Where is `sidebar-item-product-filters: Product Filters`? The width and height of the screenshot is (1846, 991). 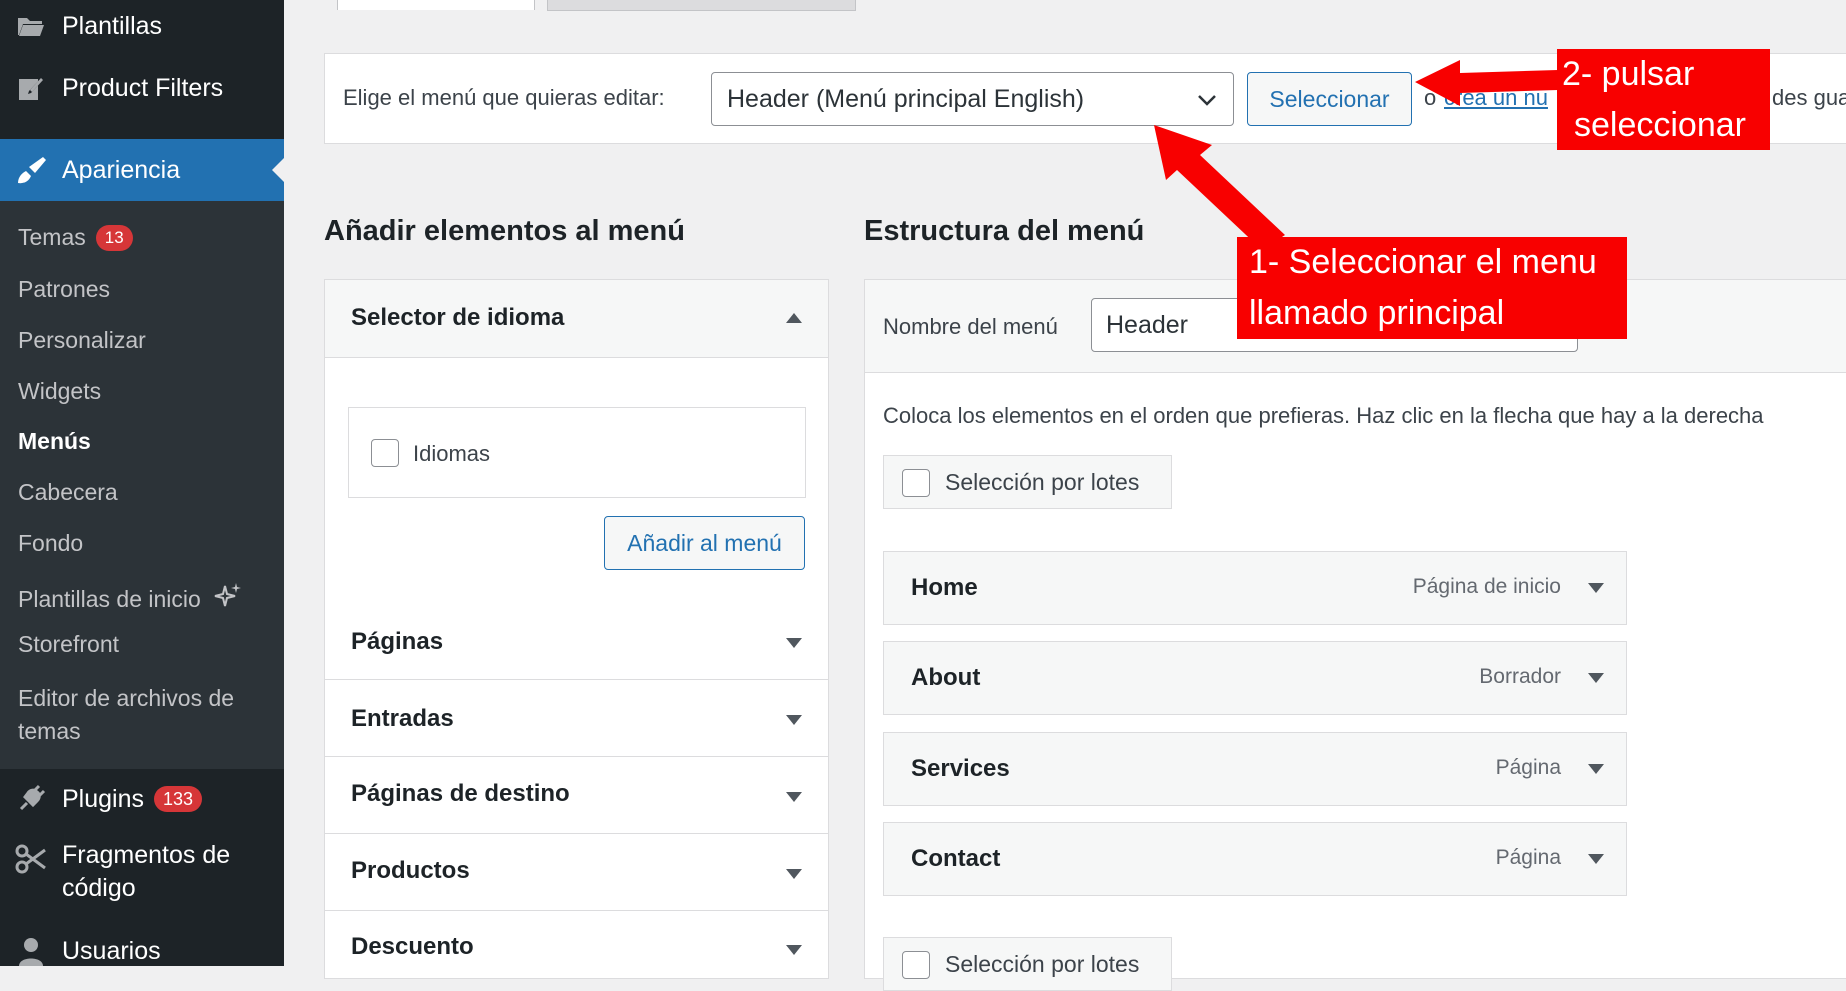 sidebar-item-product-filters: Product Filters is located at coordinates (142, 88).